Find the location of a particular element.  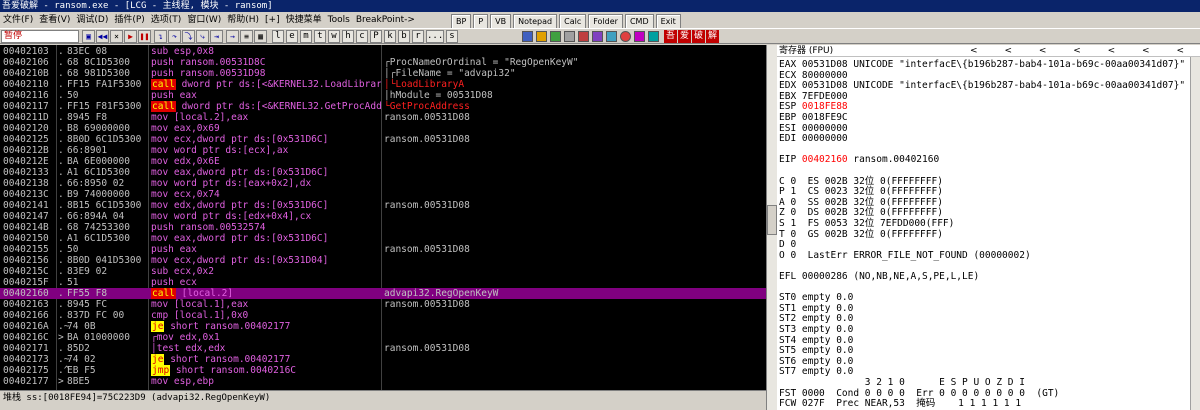

window-letter-button: t is located at coordinates (320, 36).